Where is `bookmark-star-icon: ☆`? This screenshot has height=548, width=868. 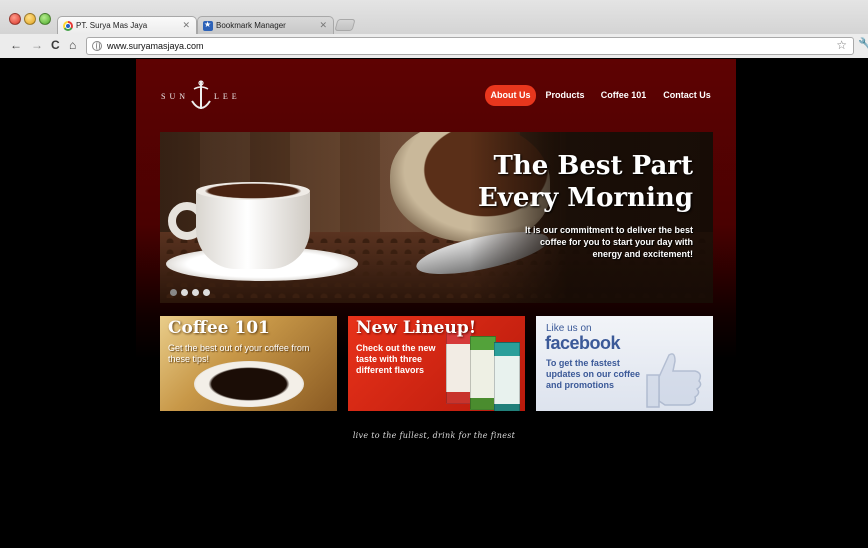 bookmark-star-icon: ☆ is located at coordinates (841, 45).